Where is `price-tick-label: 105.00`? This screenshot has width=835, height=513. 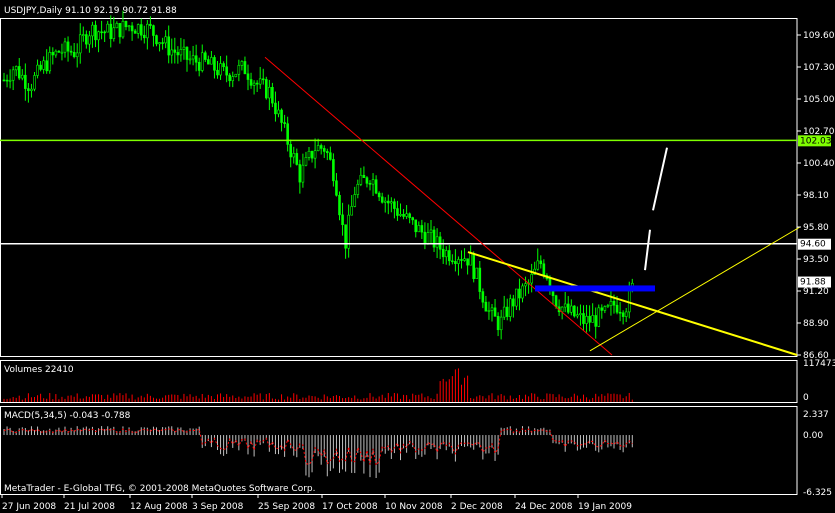 price-tick-label: 105.00 is located at coordinates (819, 100).